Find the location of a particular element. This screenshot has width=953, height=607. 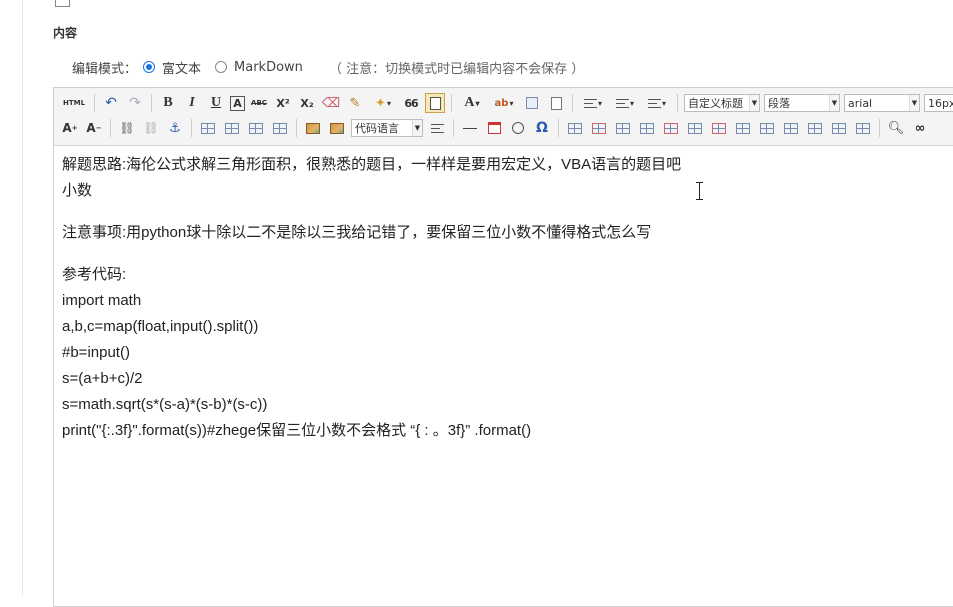

text-cursor-icon is located at coordinates (699, 191).